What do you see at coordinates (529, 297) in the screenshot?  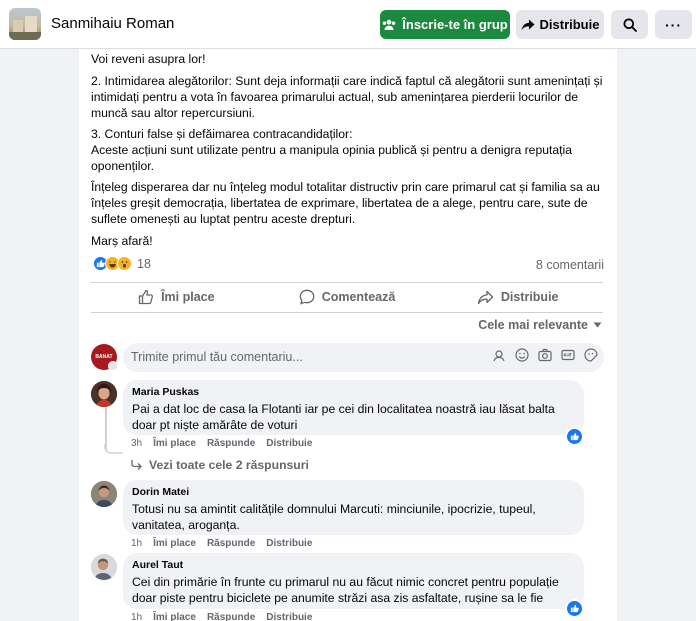 I see `share-label: Distribuie` at bounding box center [529, 297].